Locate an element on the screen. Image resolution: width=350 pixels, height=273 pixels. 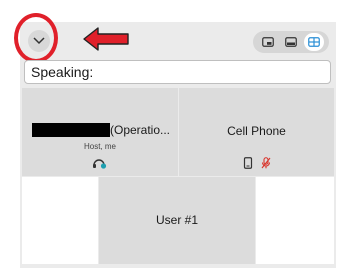
view-grid-button is located at coordinates (313, 42).